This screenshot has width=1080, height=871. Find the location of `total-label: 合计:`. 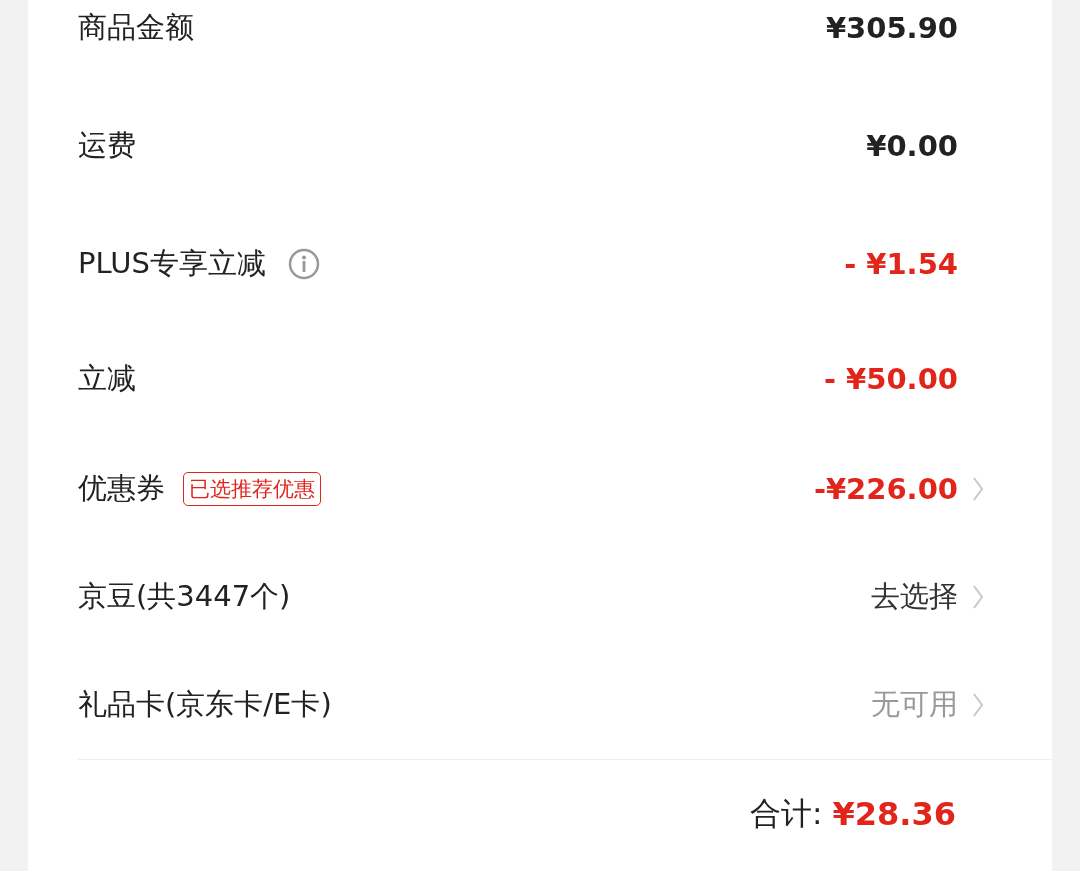

total-label: 合计: is located at coordinates (786, 813).